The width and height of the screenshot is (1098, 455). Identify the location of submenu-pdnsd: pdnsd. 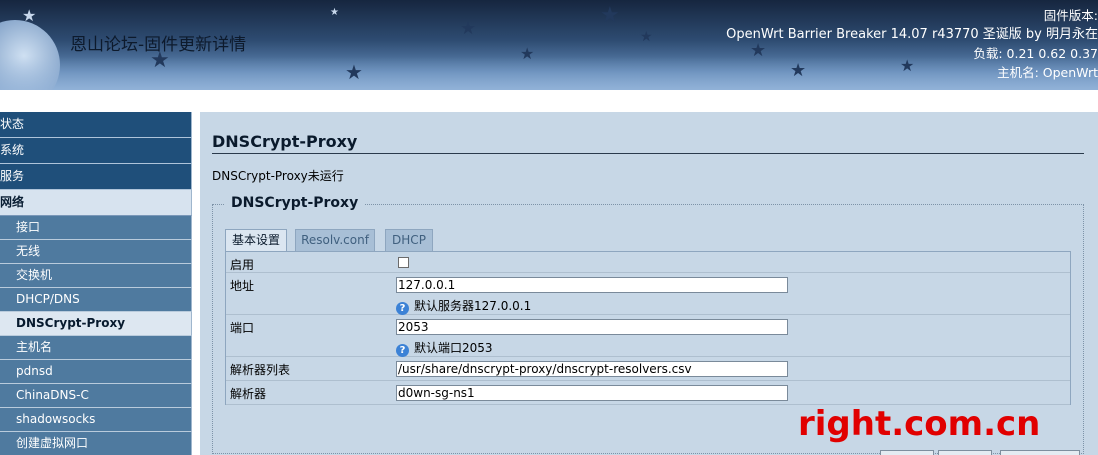
(96, 372).